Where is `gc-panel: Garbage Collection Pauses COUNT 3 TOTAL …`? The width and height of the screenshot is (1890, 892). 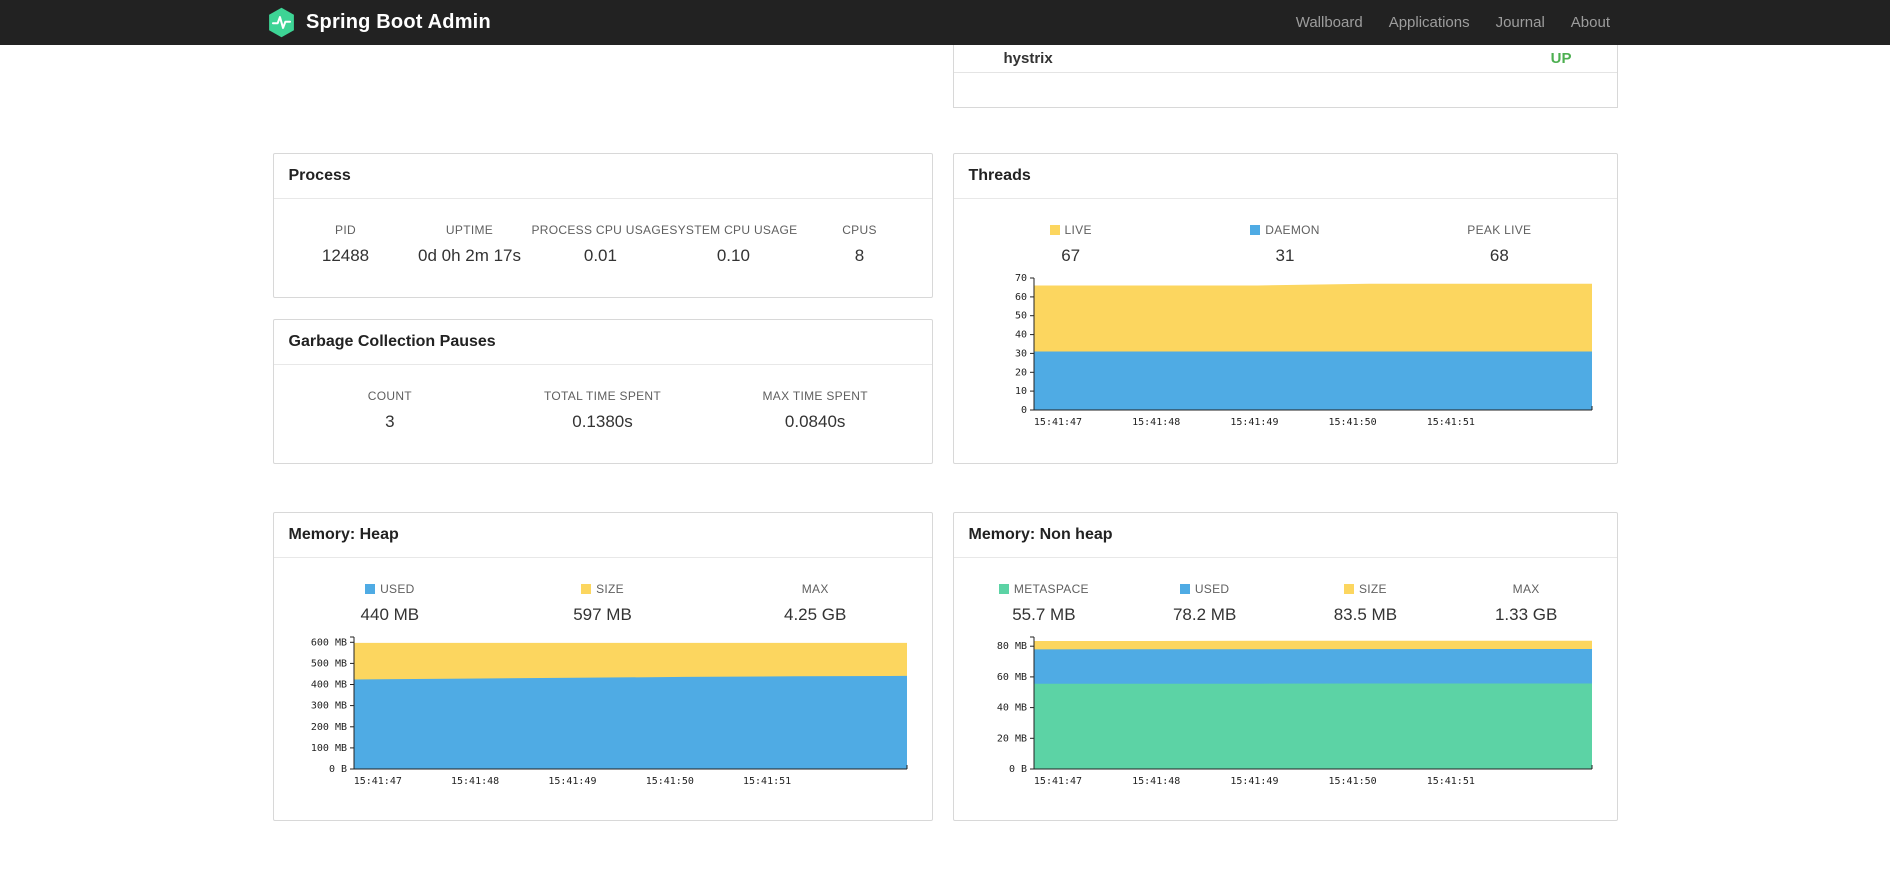
gc-panel: Garbage Collection Pauses COUNT 3 TOTAL … is located at coordinates (602, 391).